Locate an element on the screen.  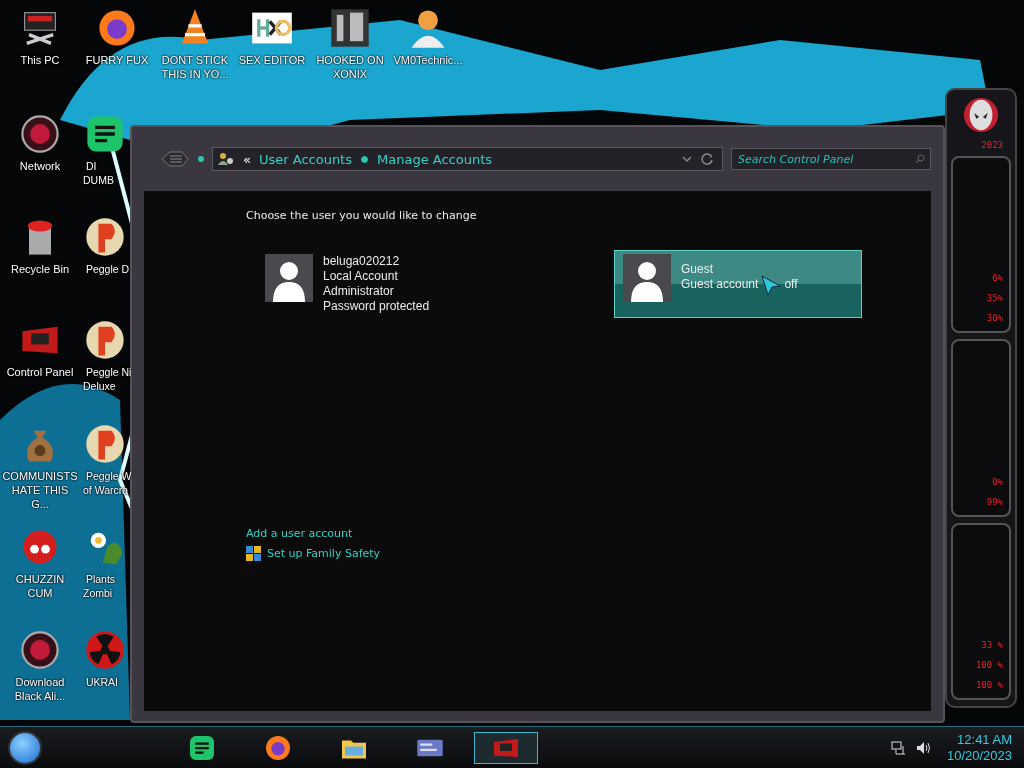
desktop-shortcut: Peggle D is located at coordinates (106, 245).